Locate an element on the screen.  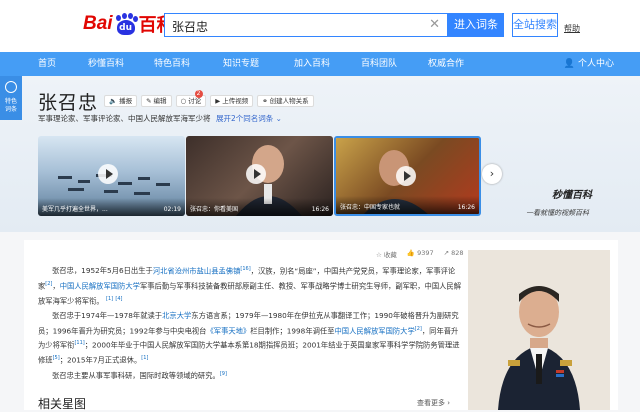
chevron-right-icon: › is located at coordinates (492, 173).